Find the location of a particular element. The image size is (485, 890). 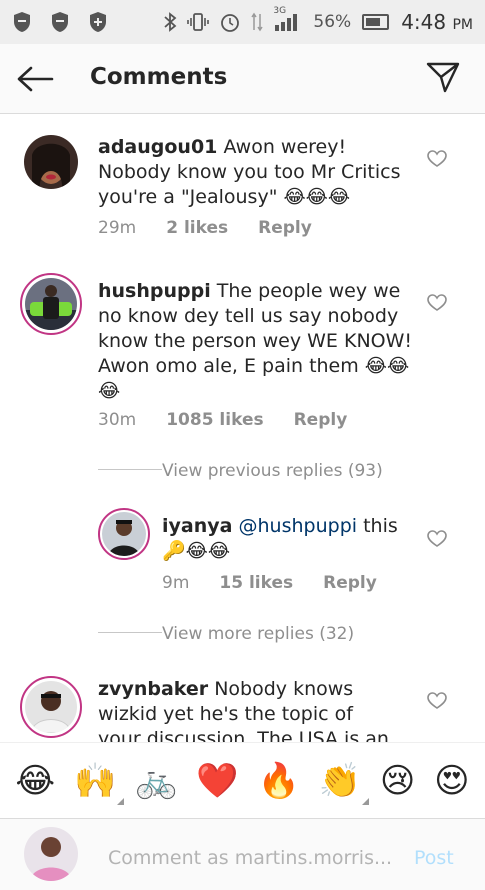

clock: 4:48 PM is located at coordinates (437, 22).